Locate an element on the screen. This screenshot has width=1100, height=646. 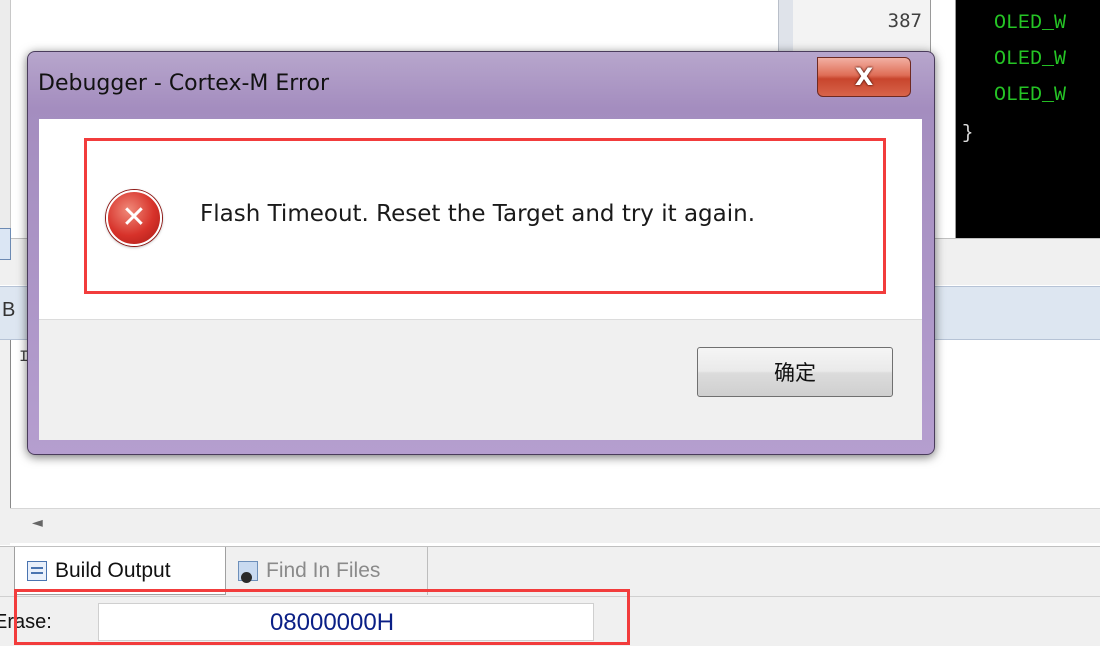
build-panel-title: B is located at coordinates (9, 310).